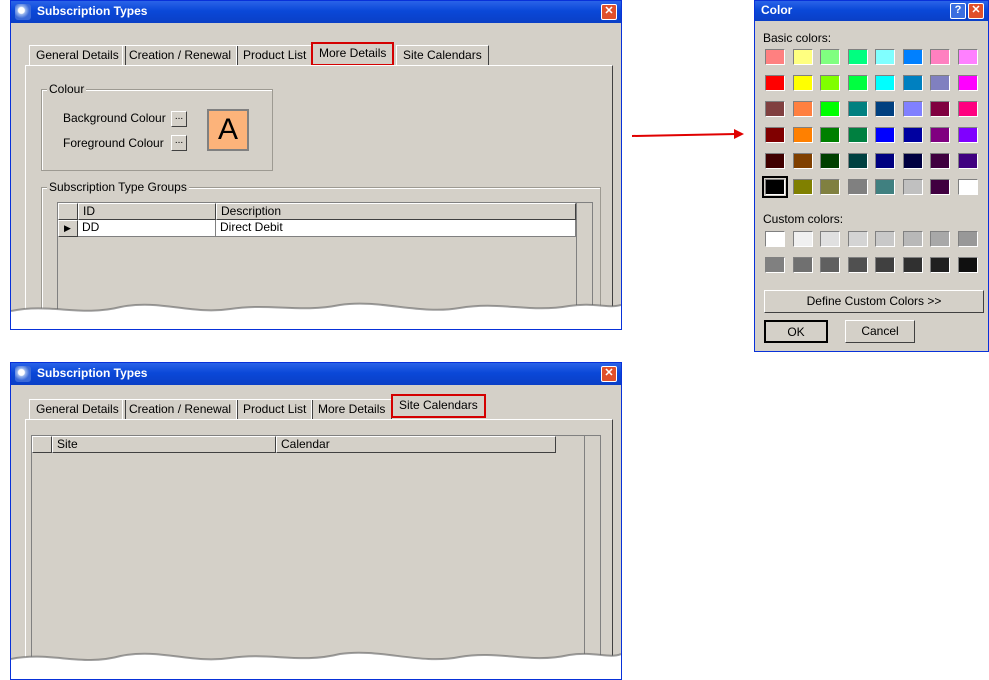  I want to click on ok-button: OK, so click(796, 331).